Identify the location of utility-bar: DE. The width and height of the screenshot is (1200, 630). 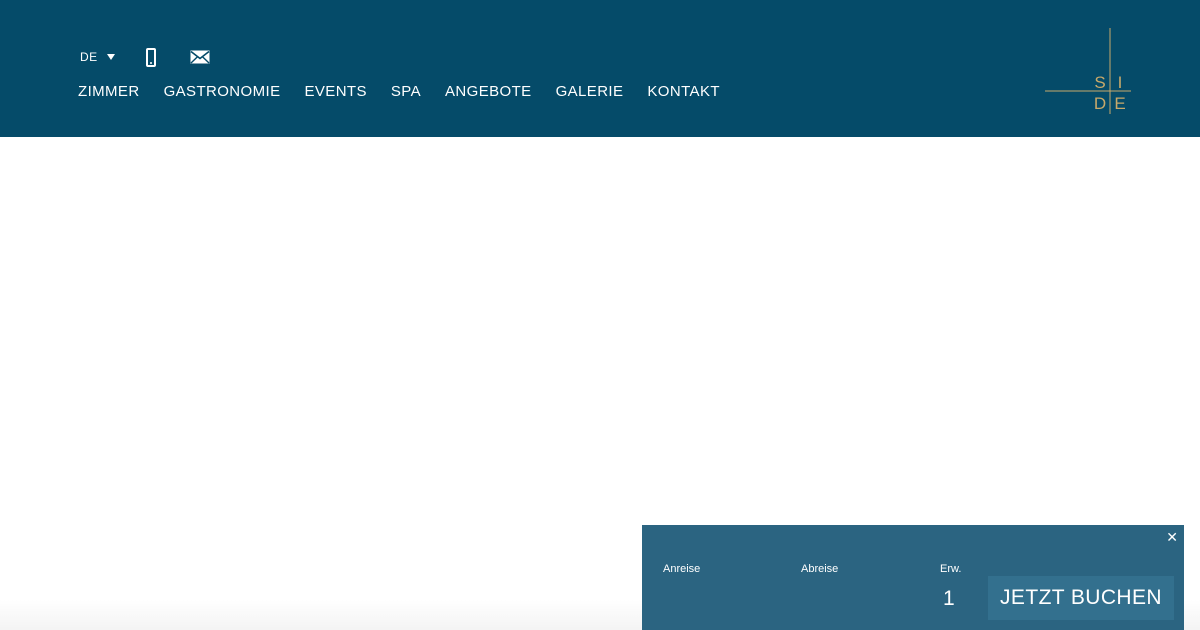
(145, 57).